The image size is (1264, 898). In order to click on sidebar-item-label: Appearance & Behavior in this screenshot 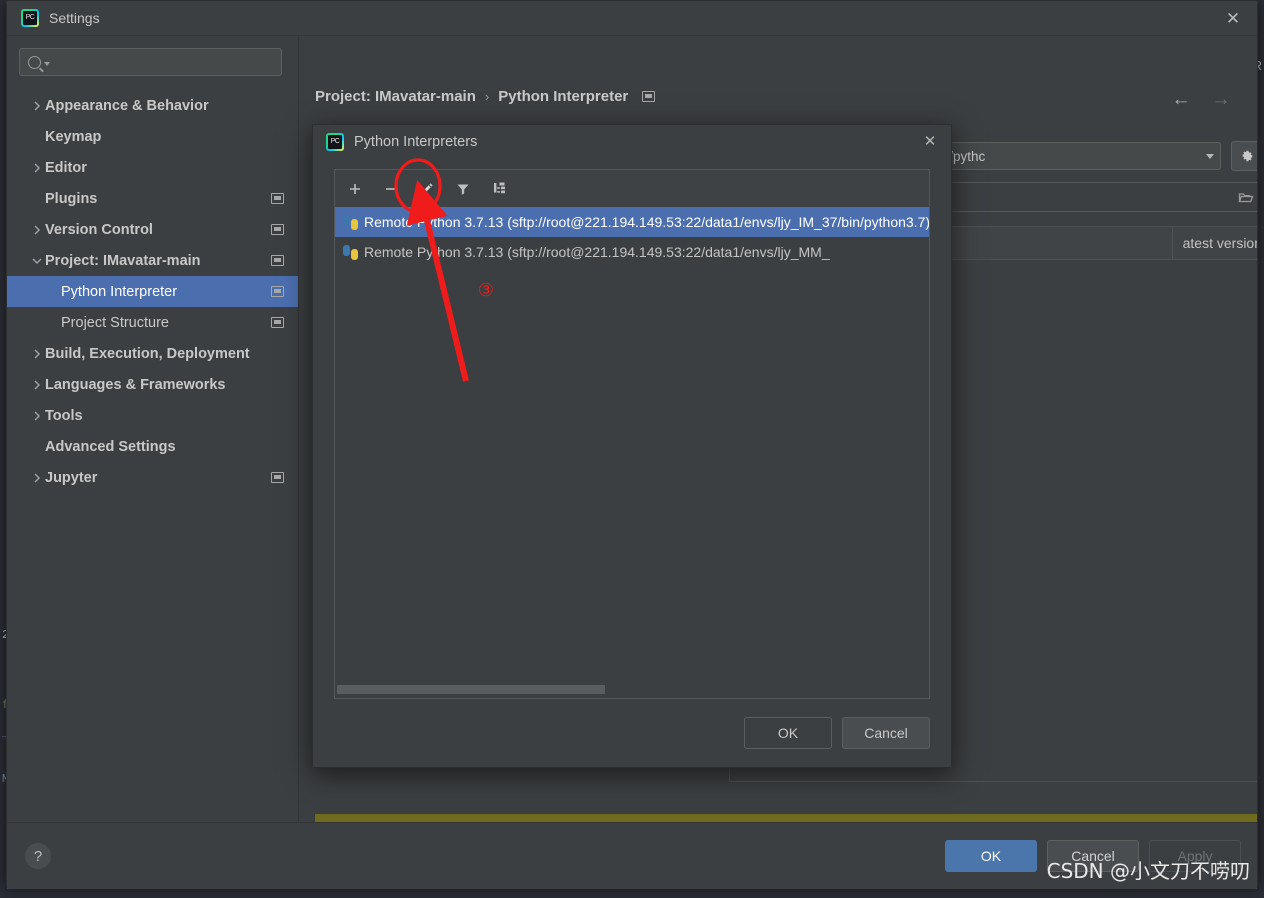, I will do `click(127, 105)`.